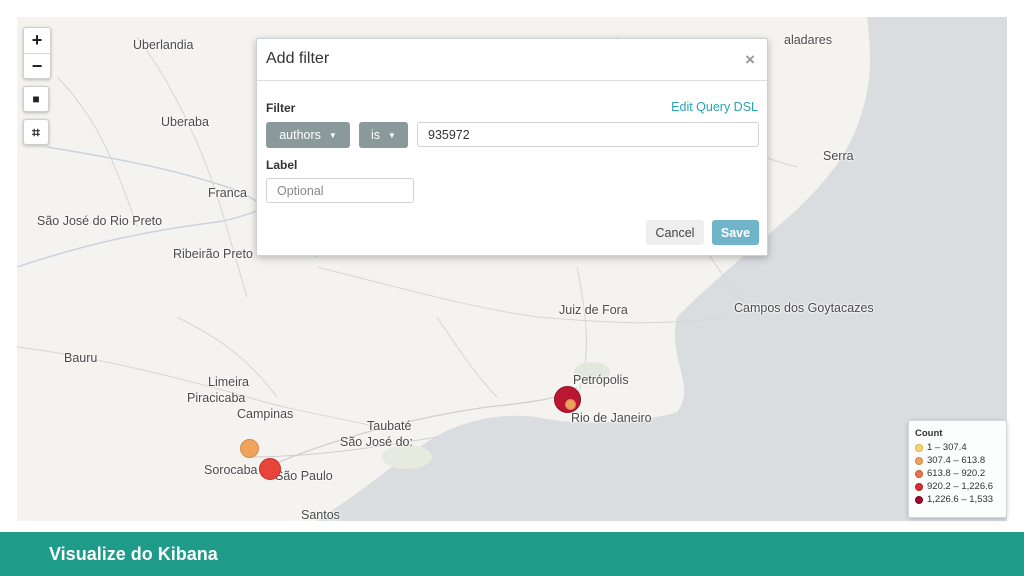  I want to click on legend-item: 1,226.6 – 1,533, so click(960, 499).